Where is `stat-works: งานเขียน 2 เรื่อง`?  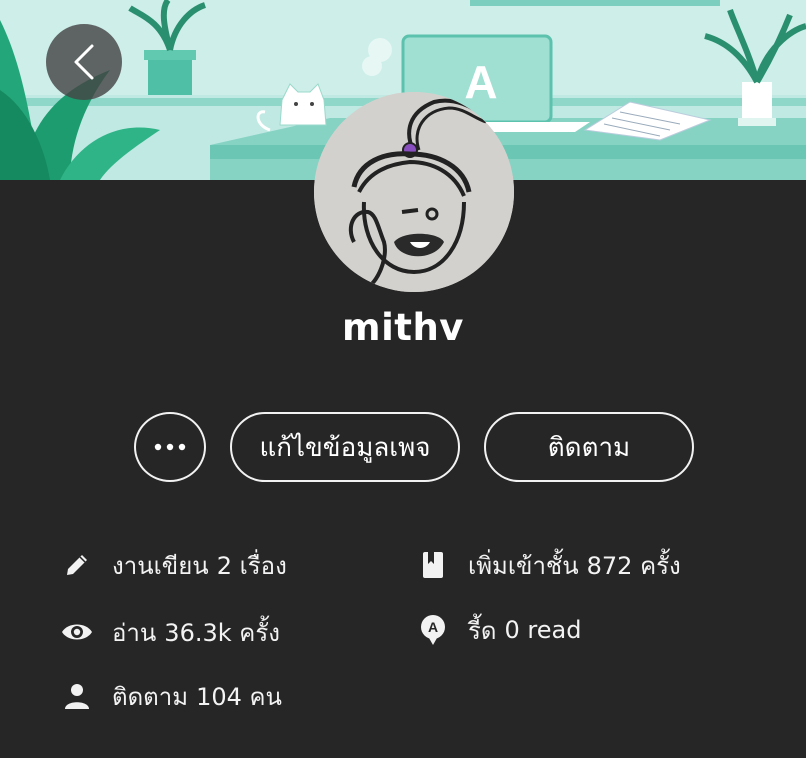
stat-works: งานเขียน 2 เรื่อง is located at coordinates (173, 565).